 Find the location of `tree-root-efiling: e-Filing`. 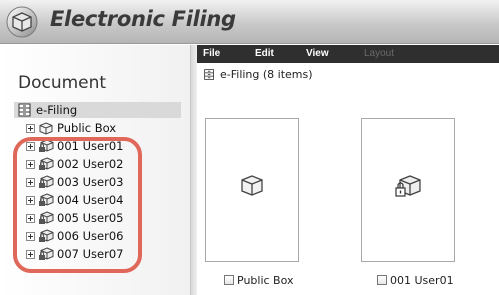

tree-root-efiling: e-Filing is located at coordinates (47, 110).